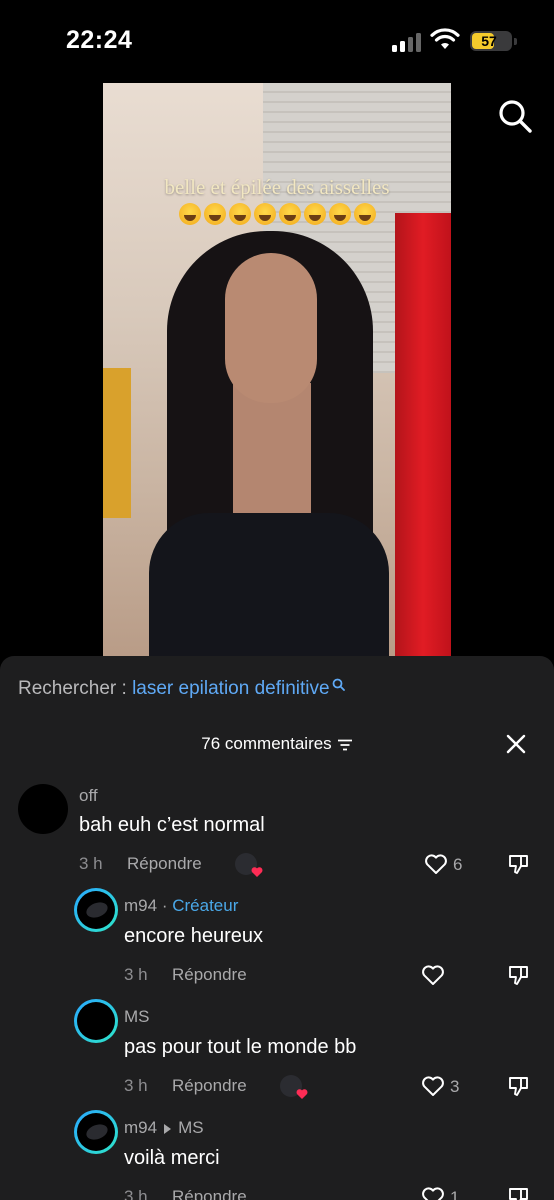 This screenshot has width=554, height=1200. I want to click on video-caption: belle et épilée des aisselles, so click(277, 187).